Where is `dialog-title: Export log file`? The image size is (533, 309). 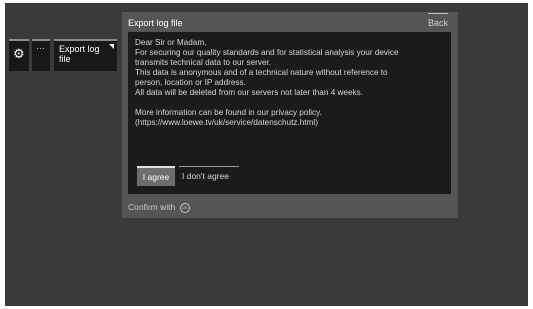 dialog-title: Export log file is located at coordinates (155, 23).